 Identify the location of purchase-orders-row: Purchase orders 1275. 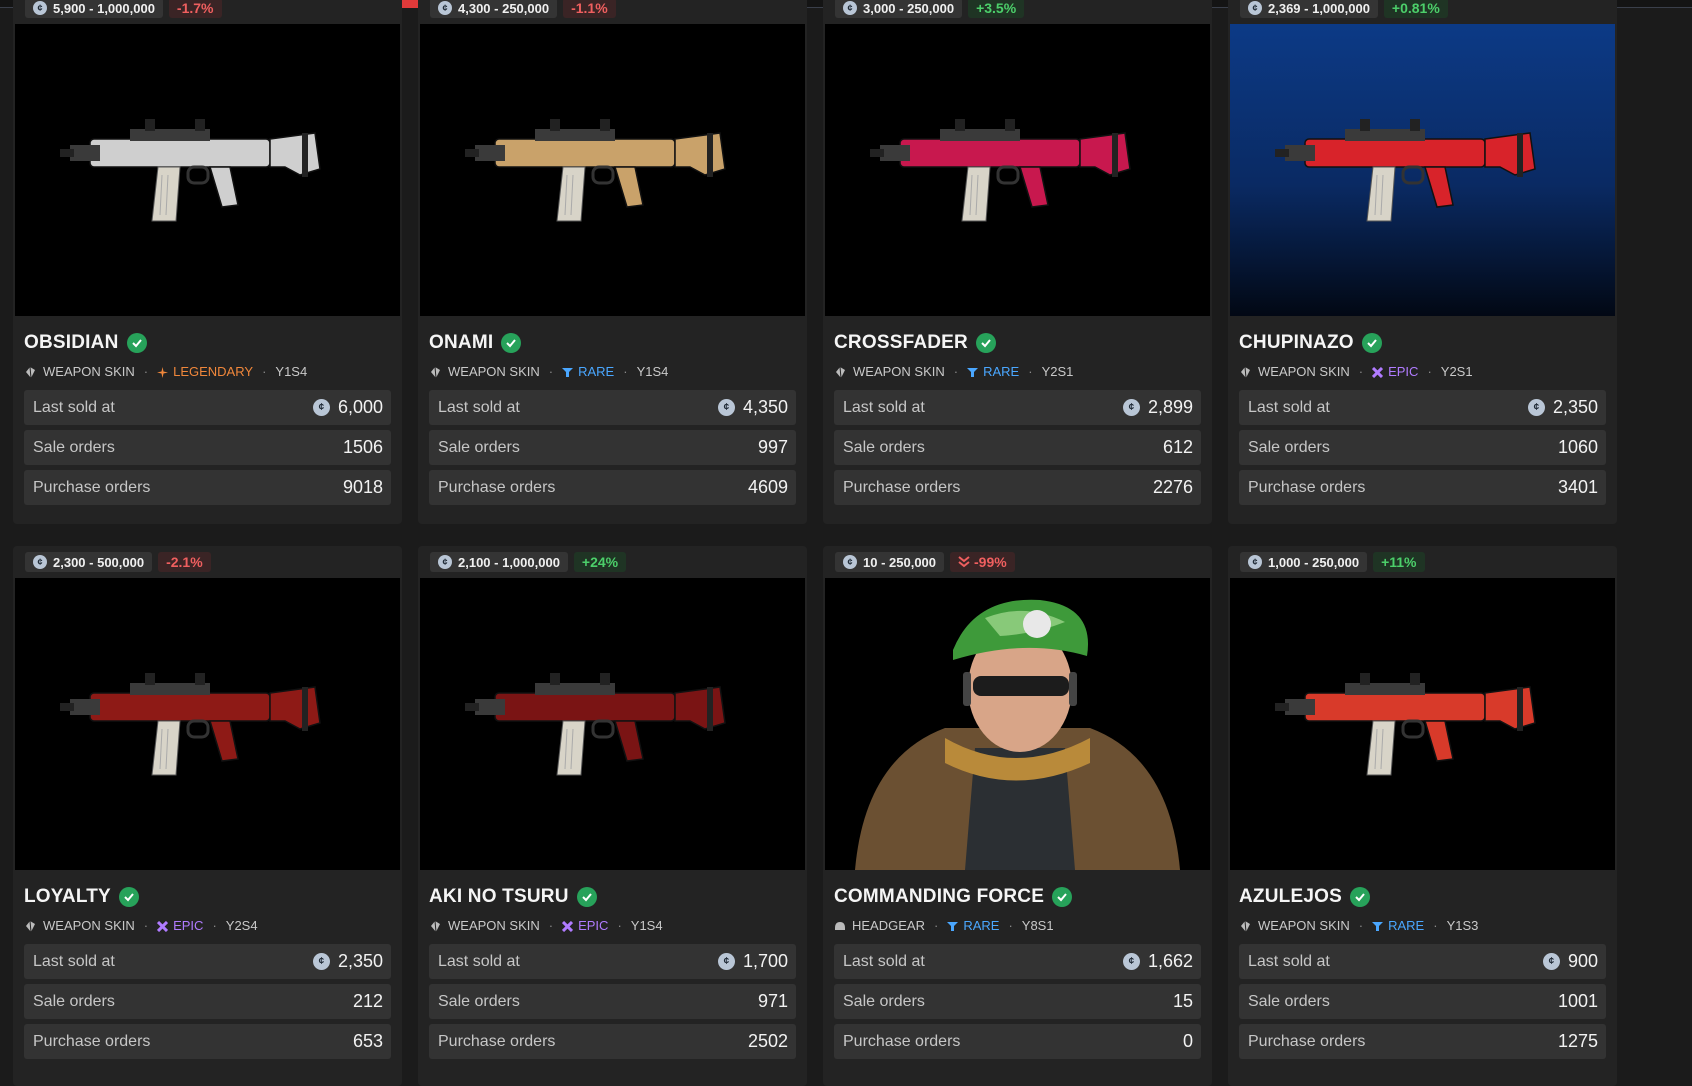
(1422, 1041).